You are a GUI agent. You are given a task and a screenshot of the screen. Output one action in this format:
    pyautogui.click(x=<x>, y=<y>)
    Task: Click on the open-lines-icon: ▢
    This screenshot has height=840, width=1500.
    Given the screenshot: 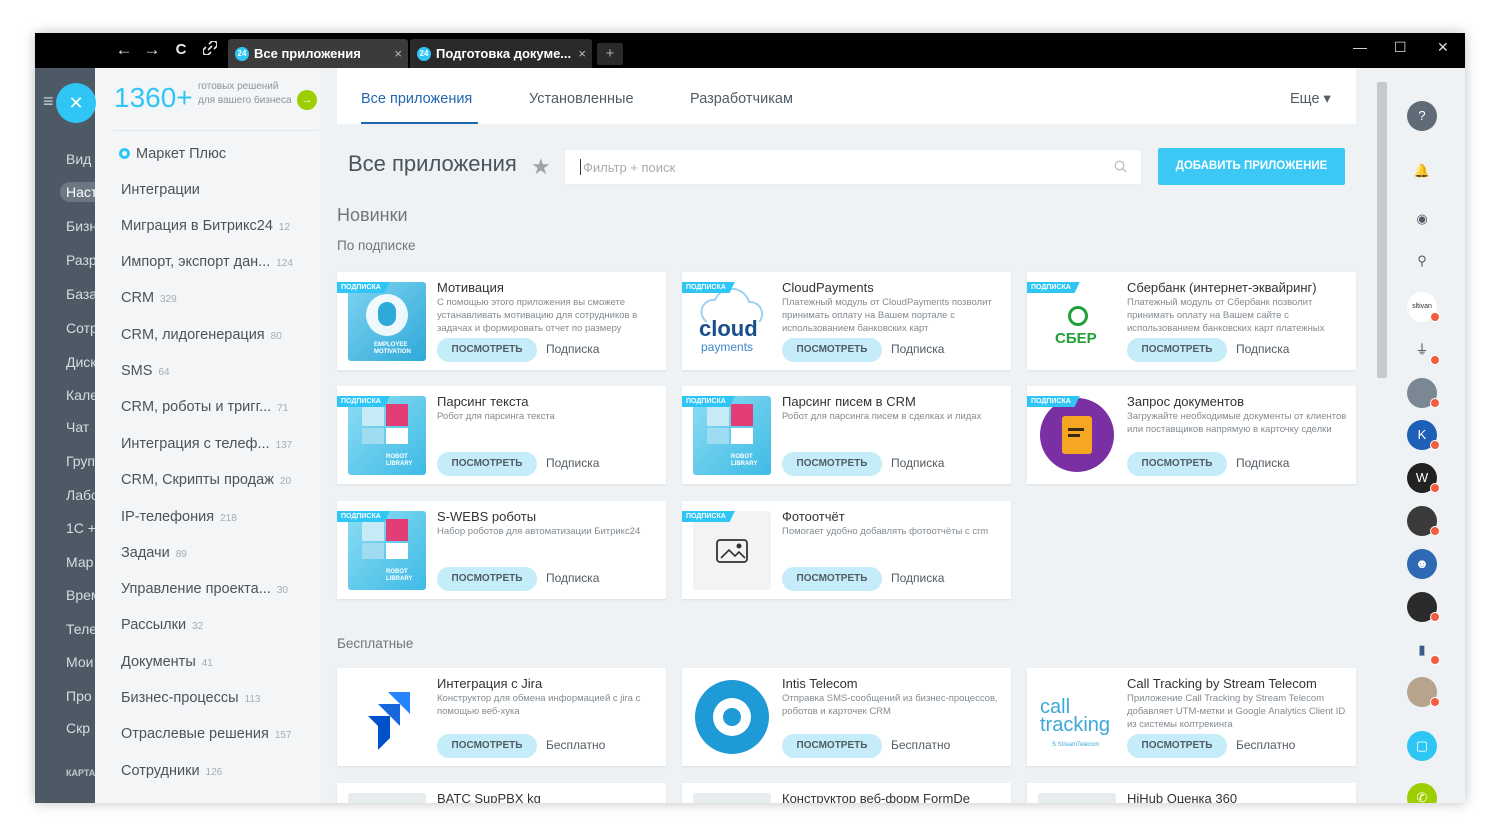 What is the action you would take?
    pyautogui.click(x=1422, y=746)
    